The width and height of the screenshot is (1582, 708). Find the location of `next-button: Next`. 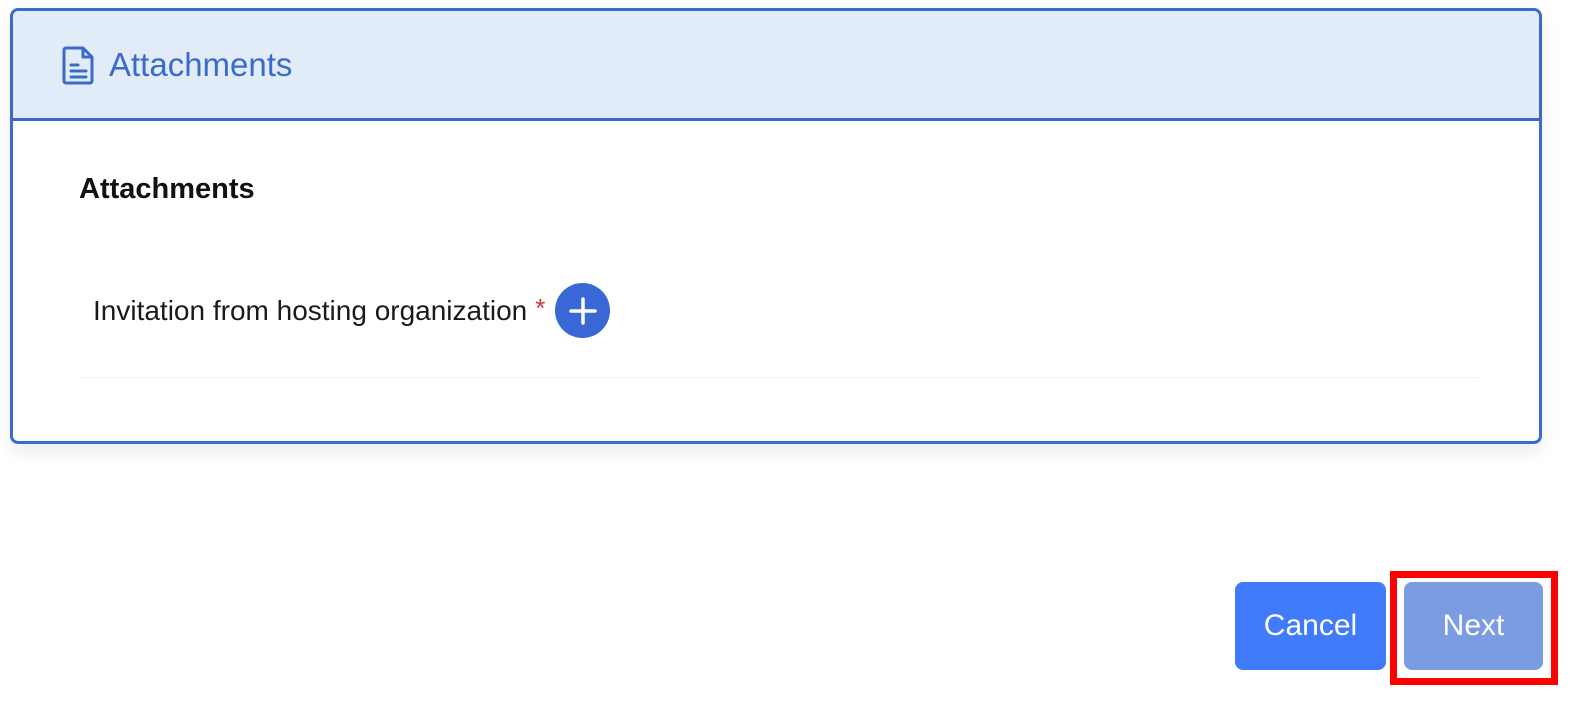

next-button: Next is located at coordinates (1473, 626).